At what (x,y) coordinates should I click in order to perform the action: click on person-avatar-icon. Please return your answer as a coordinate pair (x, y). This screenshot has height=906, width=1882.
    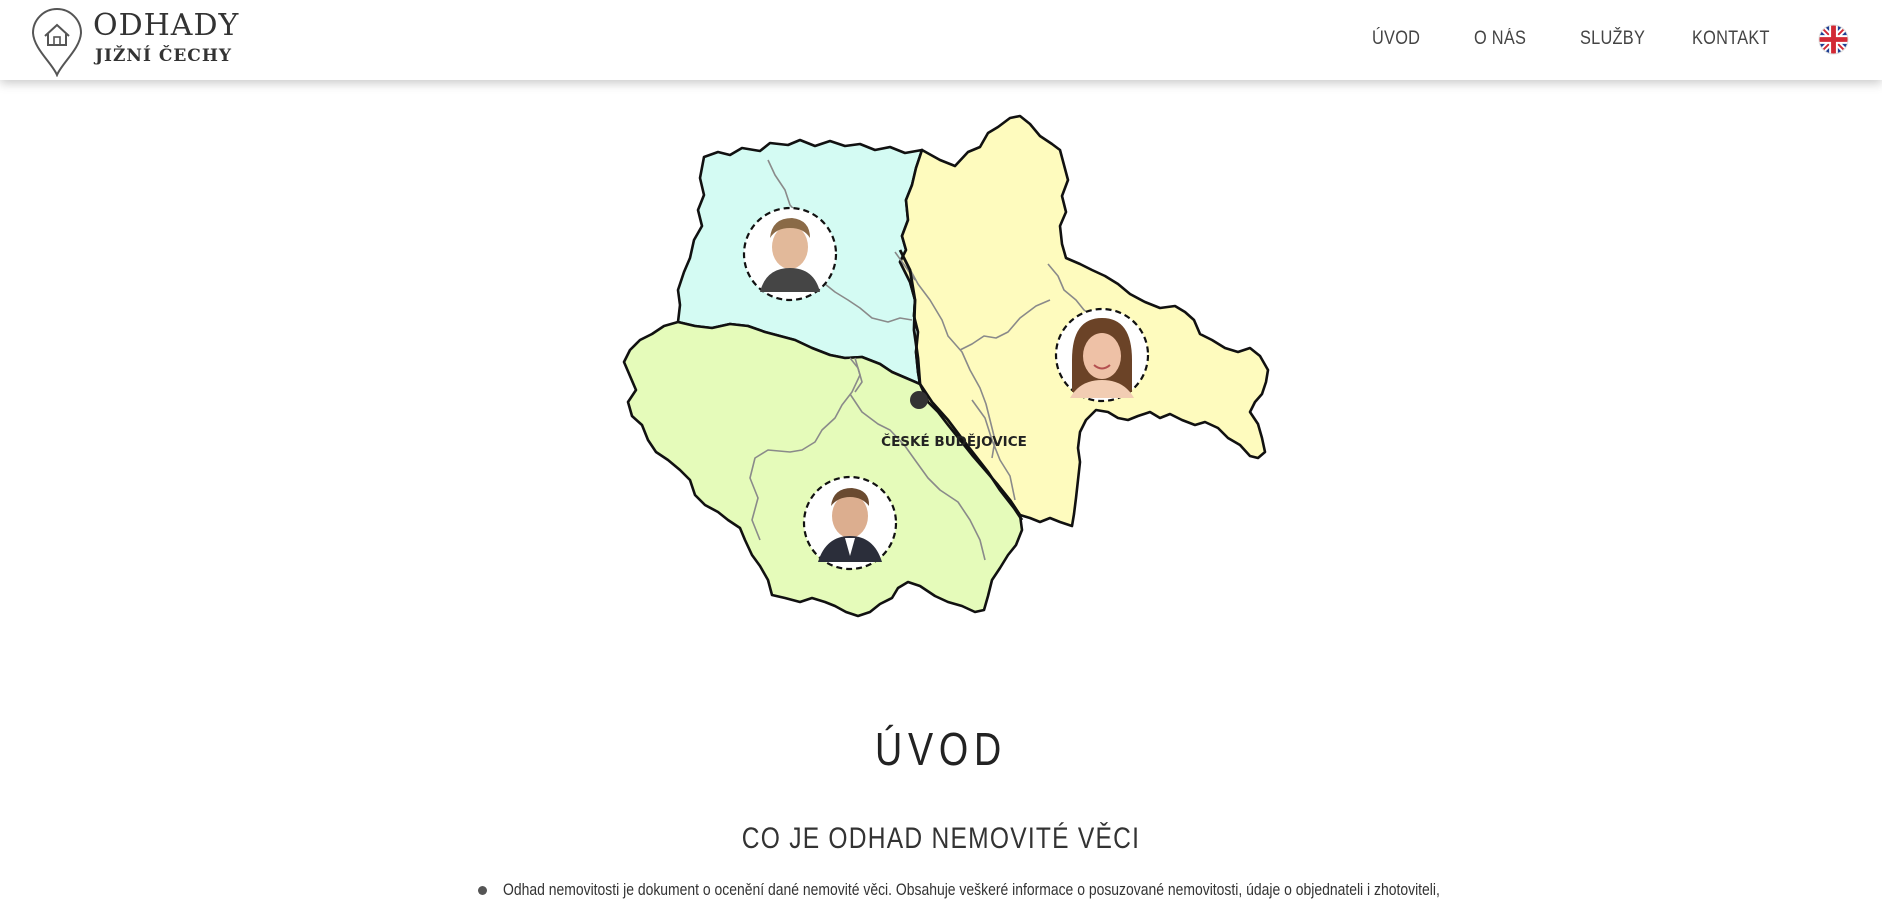
    Looking at the image, I should click on (1102, 358).